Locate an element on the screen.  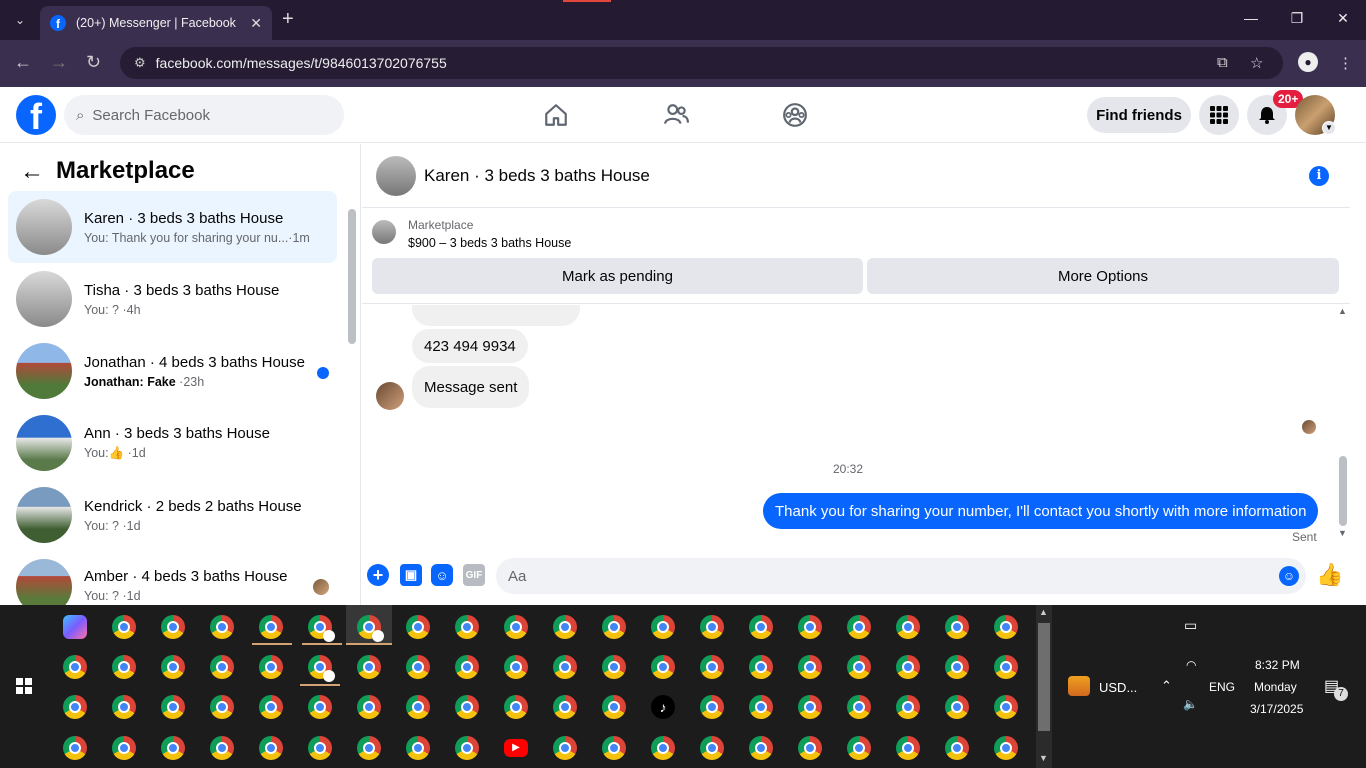
bookmark-star-icon: ☆ is located at coordinates (1256, 63).